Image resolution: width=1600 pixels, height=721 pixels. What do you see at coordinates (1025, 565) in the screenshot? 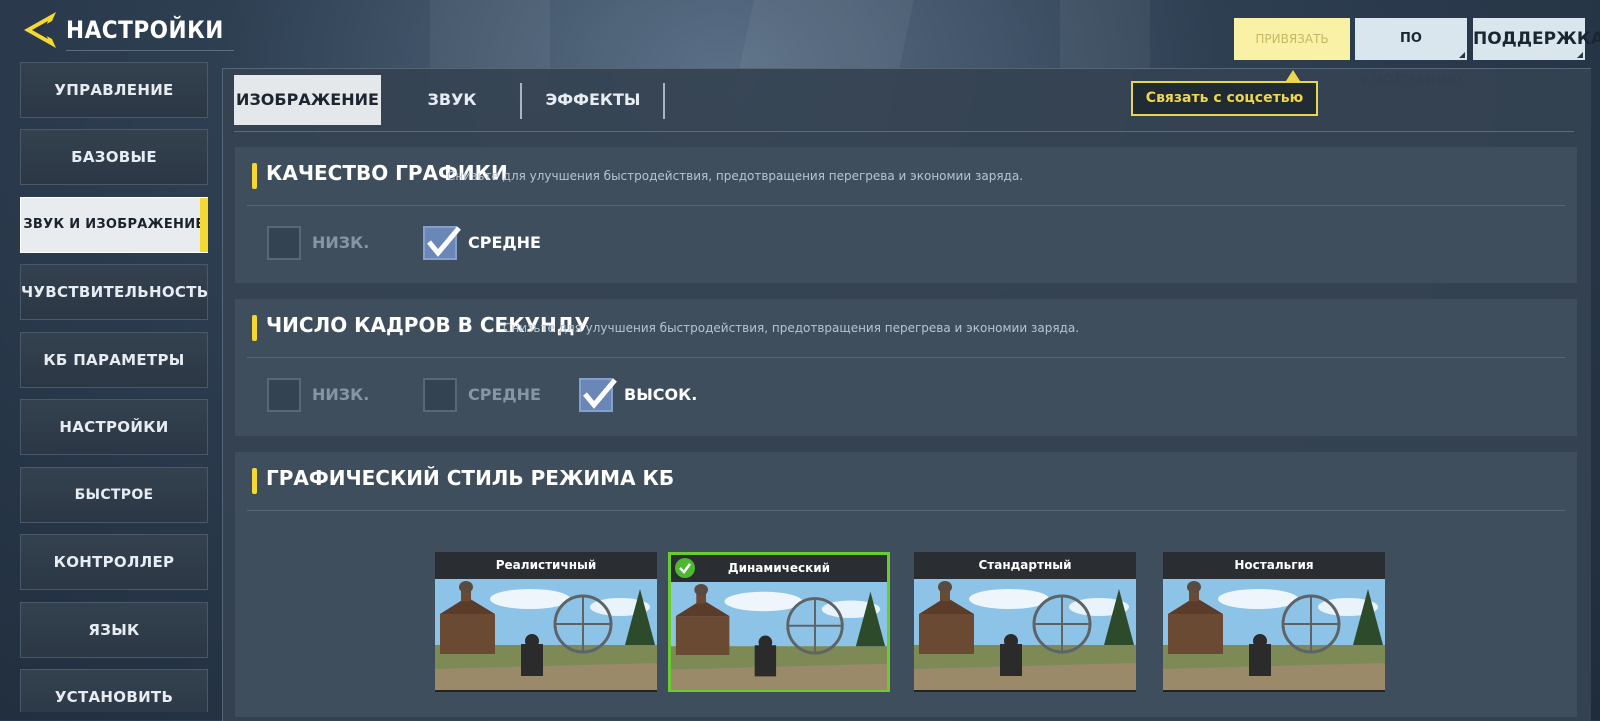
I see `style-label: Стандартный` at bounding box center [1025, 565].